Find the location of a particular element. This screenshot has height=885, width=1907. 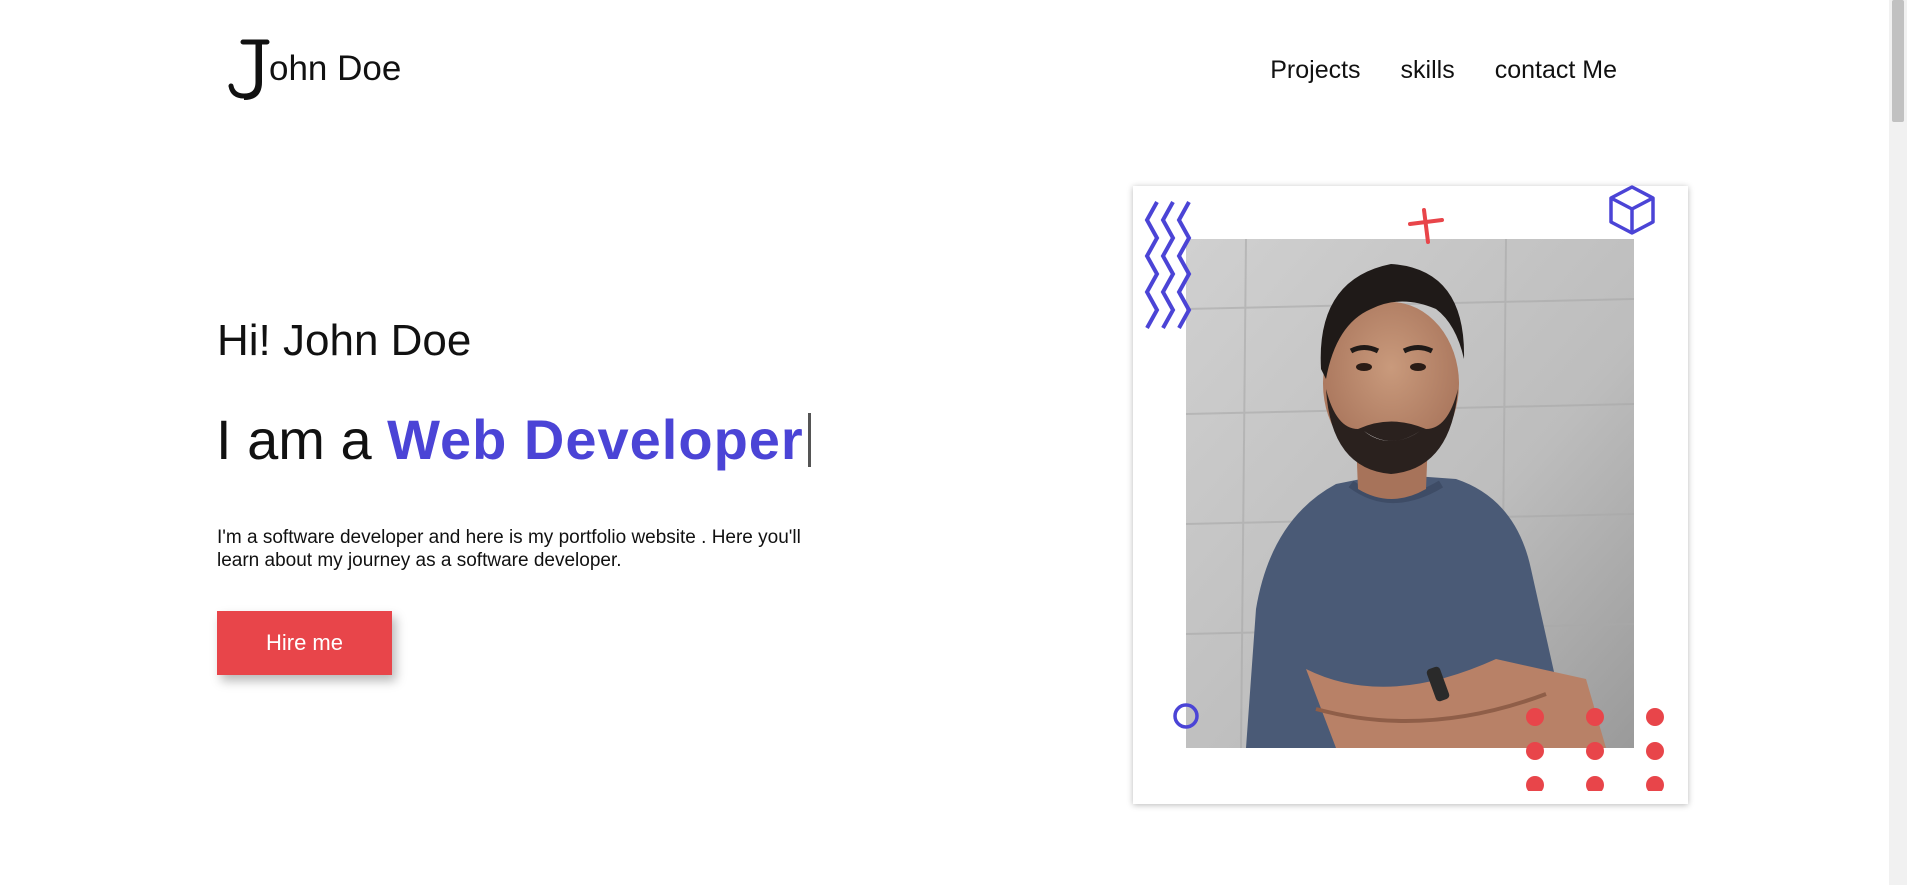

profile-photo is located at coordinates (1410, 493).